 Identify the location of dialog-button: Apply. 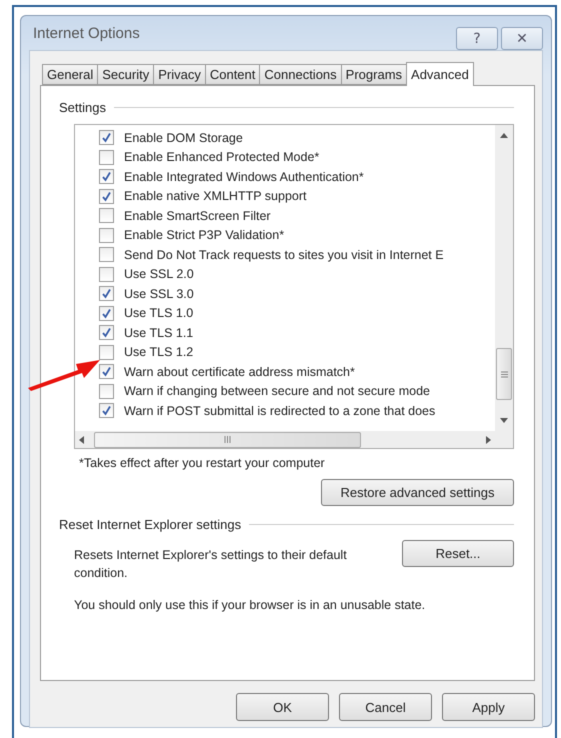
(488, 707).